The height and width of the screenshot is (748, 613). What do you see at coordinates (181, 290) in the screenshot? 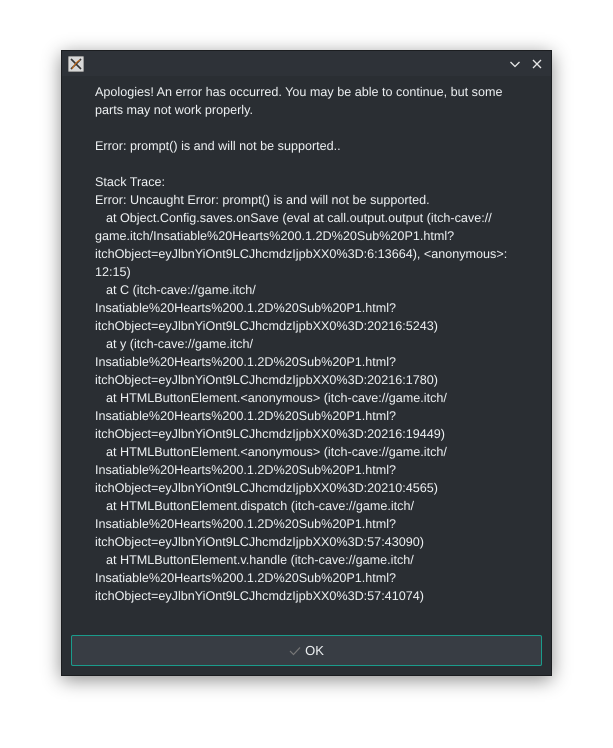
I see `stack-frame-line: at C (itch-cave://game.itch/` at bounding box center [181, 290].